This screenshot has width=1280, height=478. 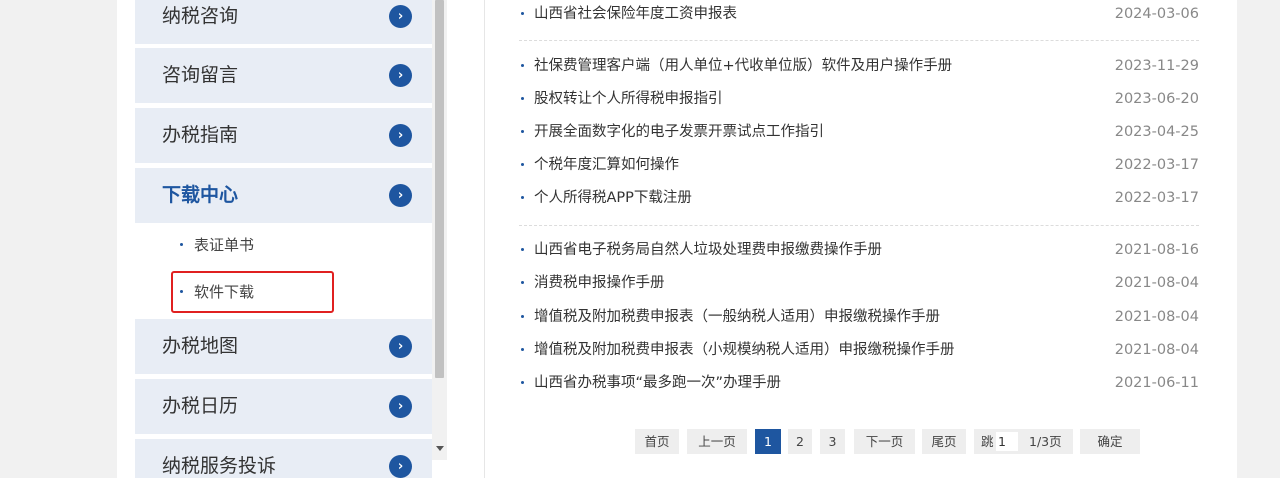 What do you see at coordinates (1110, 441) in the screenshot?
I see `confirm-button: 确定` at bounding box center [1110, 441].